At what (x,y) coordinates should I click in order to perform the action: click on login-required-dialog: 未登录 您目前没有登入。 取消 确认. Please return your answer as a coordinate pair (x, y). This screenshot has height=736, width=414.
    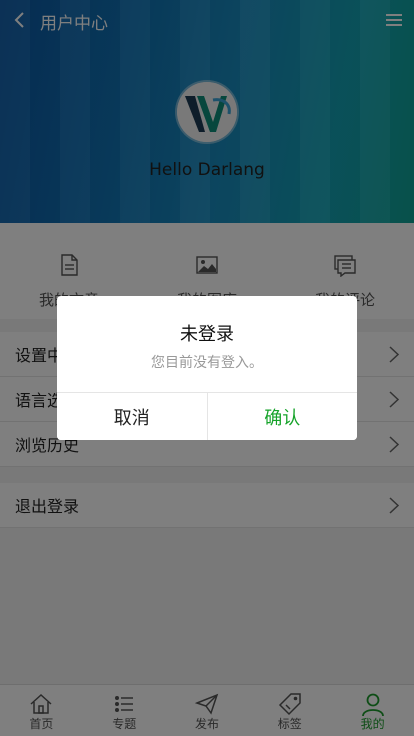
    Looking at the image, I should click on (207, 368).